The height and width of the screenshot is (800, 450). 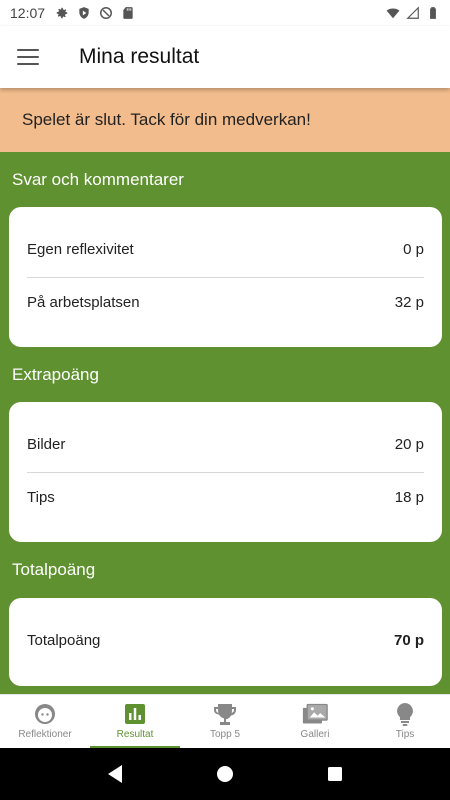 I want to click on row-value: 32 p, so click(x=409, y=302).